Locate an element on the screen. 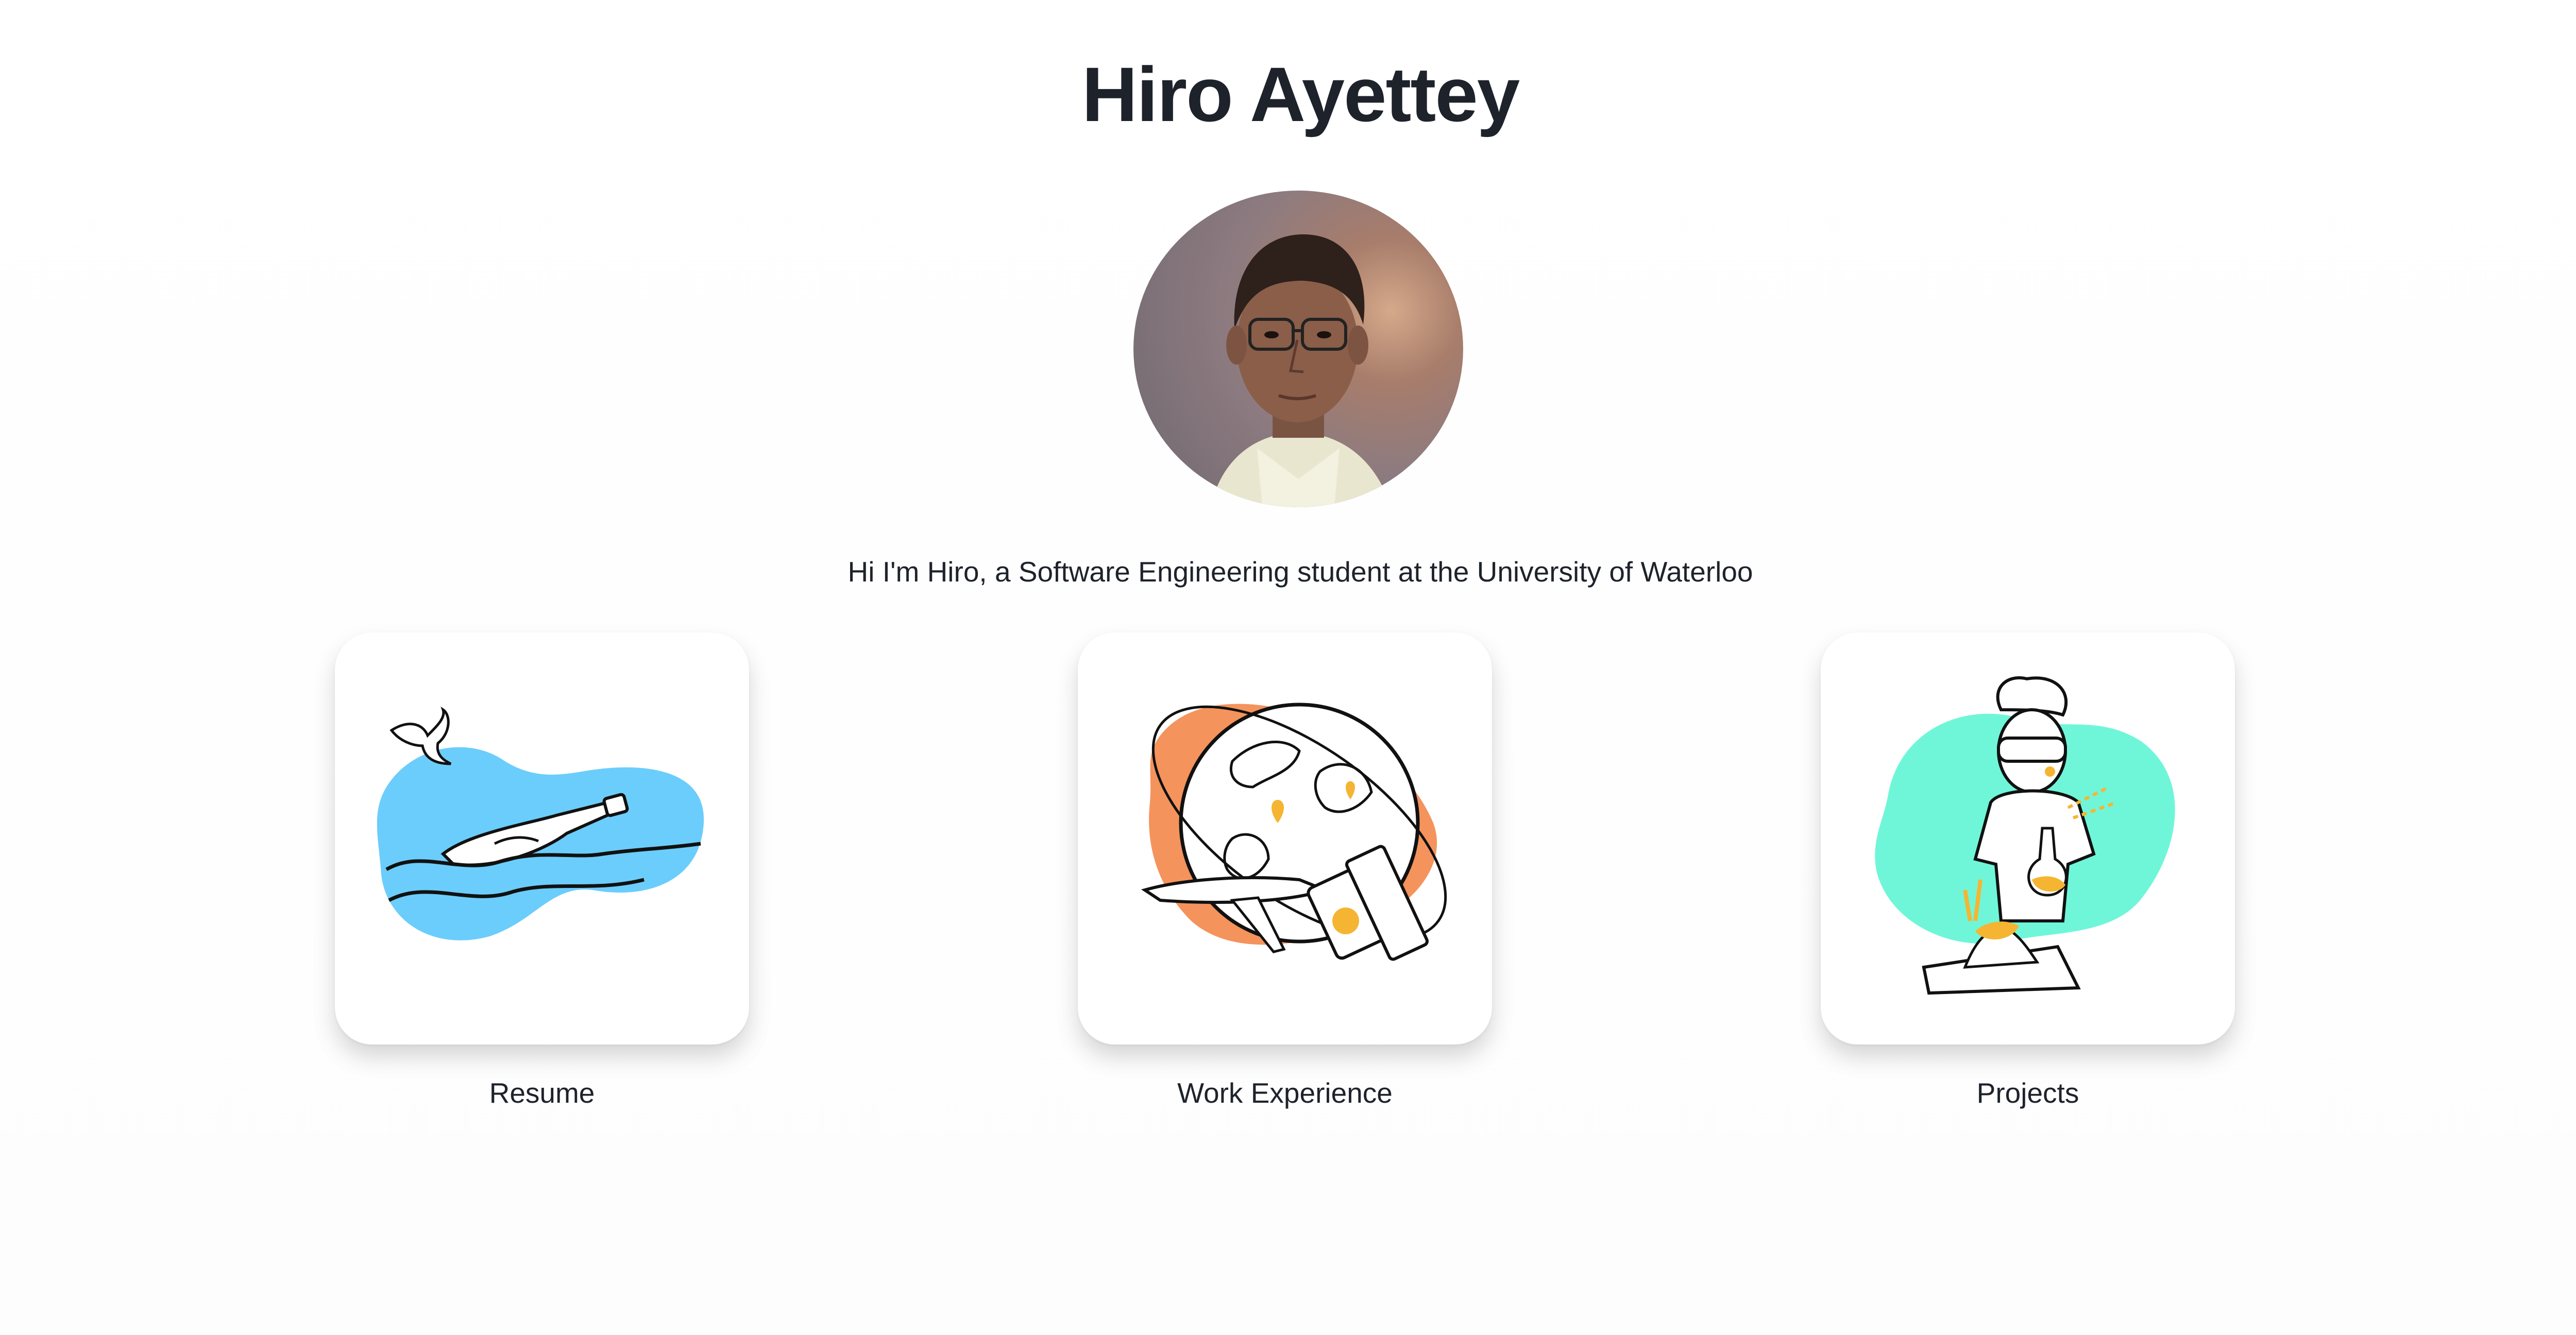 The height and width of the screenshot is (1335, 2576). work-experience-label: Work Experience is located at coordinates (1285, 1093).